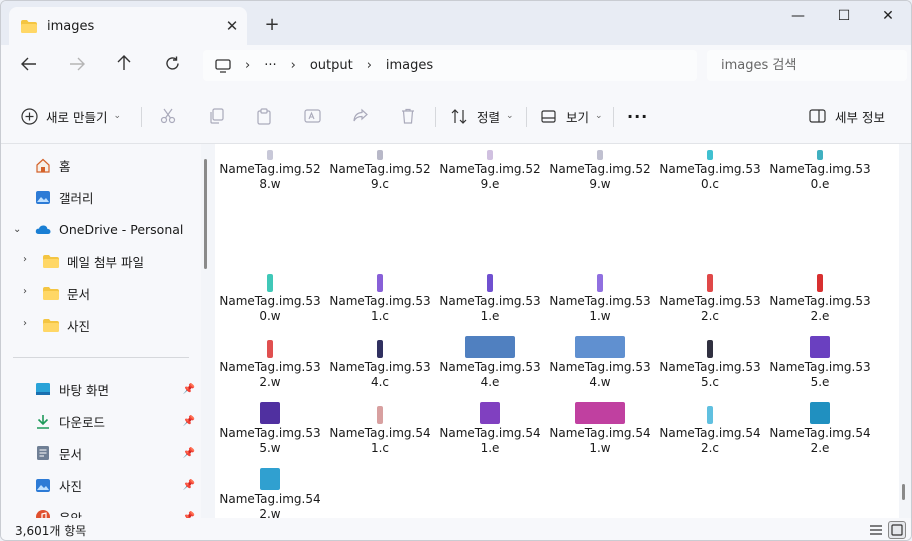  Describe the element at coordinates (844, 17) in the screenshot. I see `maximize-button: ☐` at that location.